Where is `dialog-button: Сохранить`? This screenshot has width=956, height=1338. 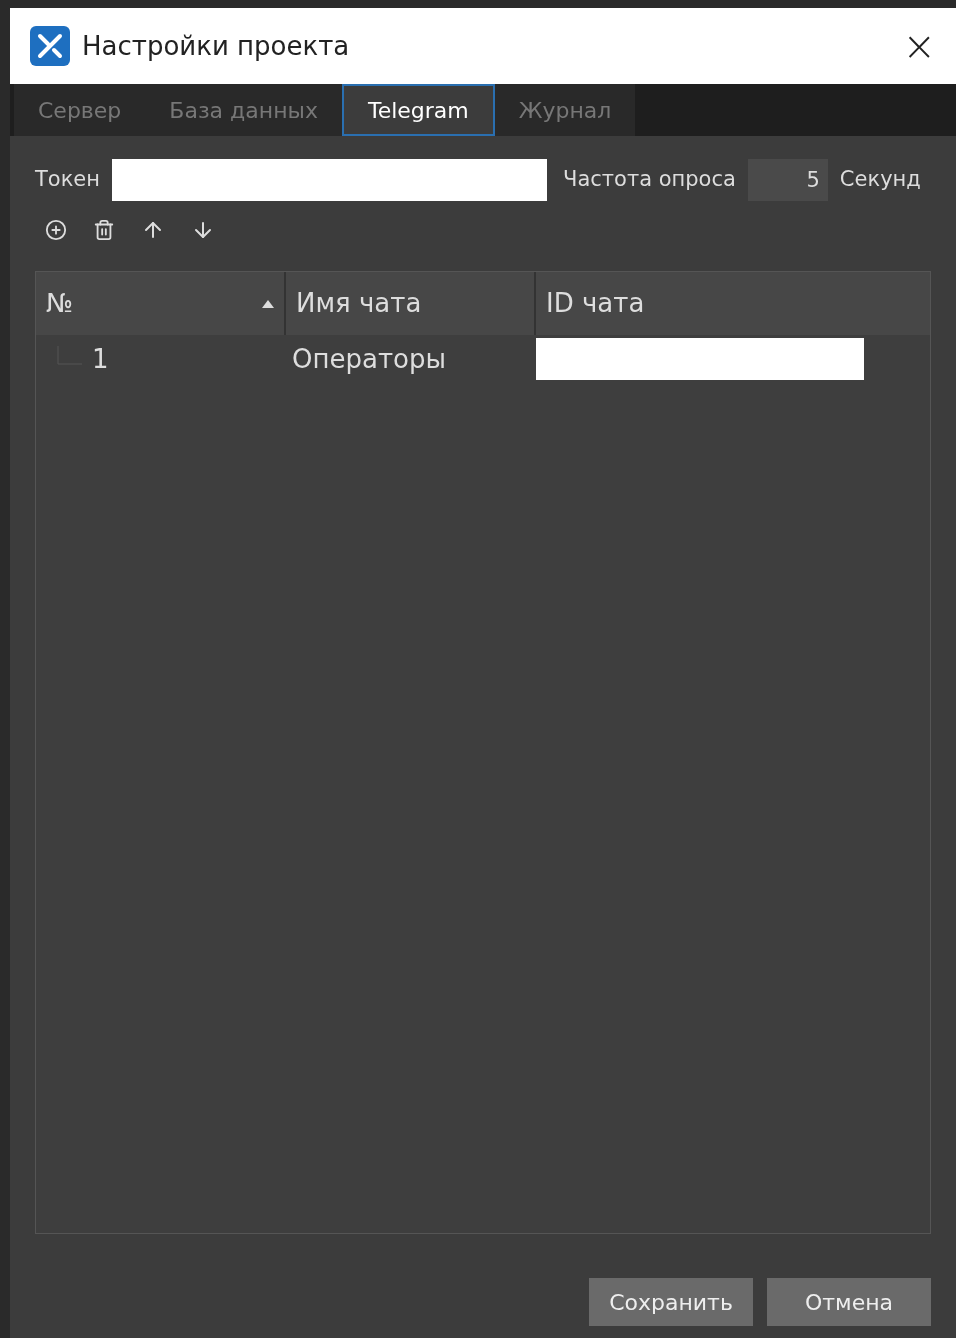
dialog-button: Сохранить is located at coordinates (671, 1302).